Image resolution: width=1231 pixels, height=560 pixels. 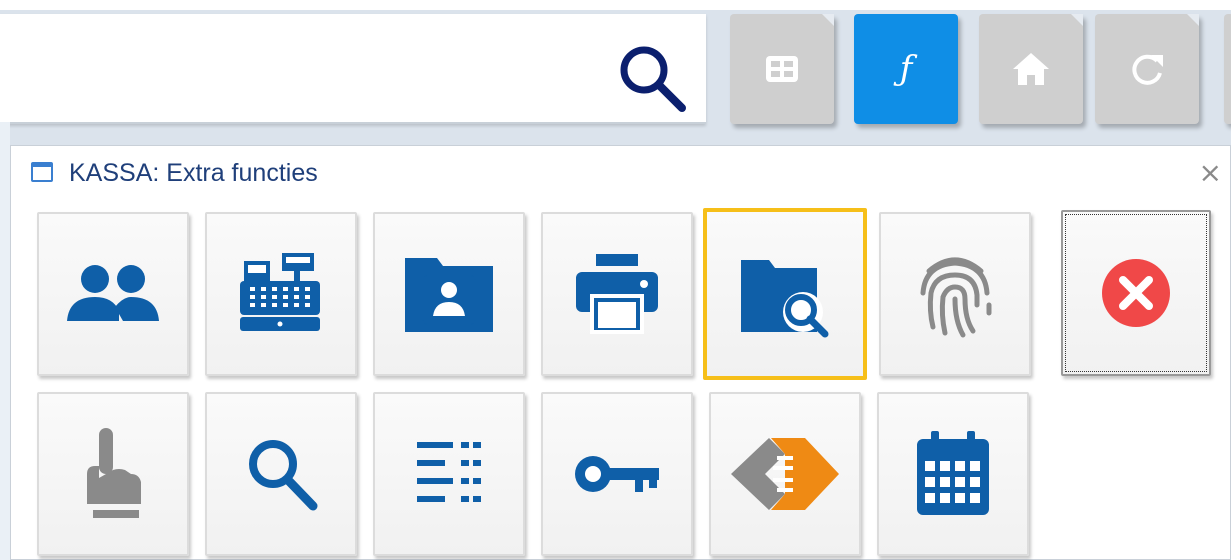 What do you see at coordinates (353, 69) in the screenshot?
I see `search-input` at bounding box center [353, 69].